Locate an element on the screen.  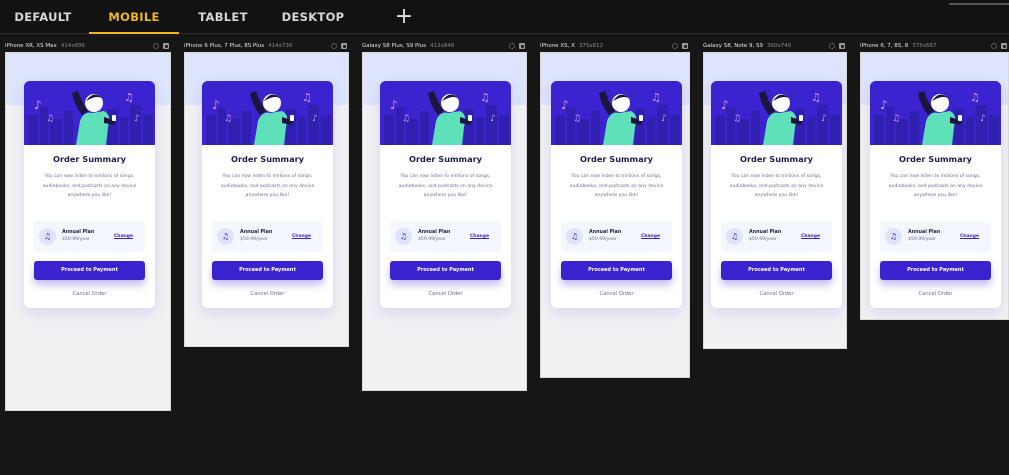
device-header: Galaxy S8, Note 9, S9 360x740 is located at coordinates (775, 47).